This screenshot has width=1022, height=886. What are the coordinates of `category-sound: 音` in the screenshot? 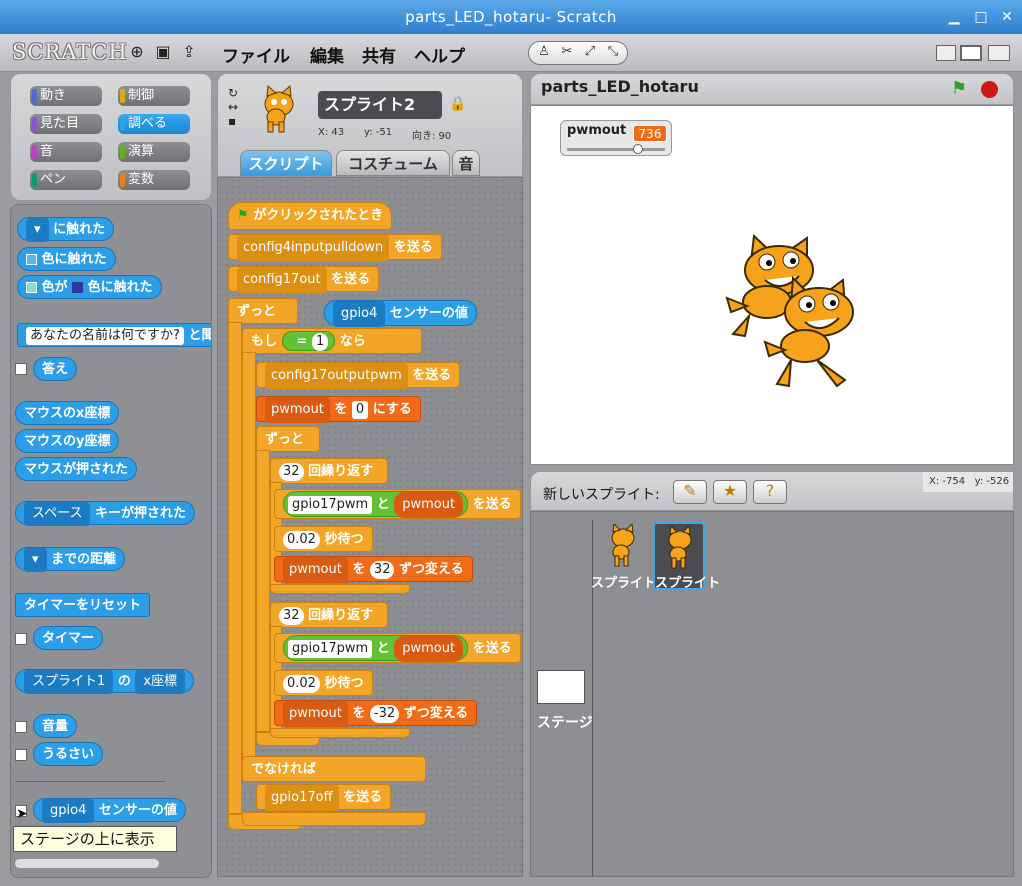 It's located at (66, 152).